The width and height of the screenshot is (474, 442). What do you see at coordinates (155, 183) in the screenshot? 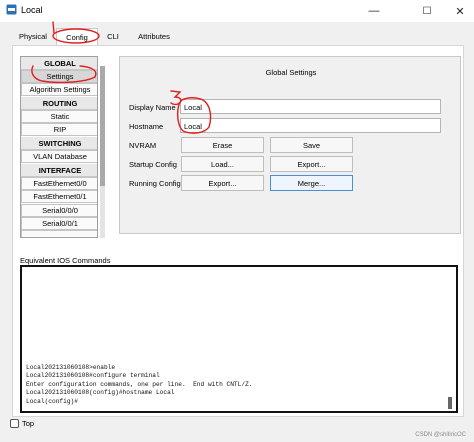
I see `running-config-label: Running Config` at bounding box center [155, 183].